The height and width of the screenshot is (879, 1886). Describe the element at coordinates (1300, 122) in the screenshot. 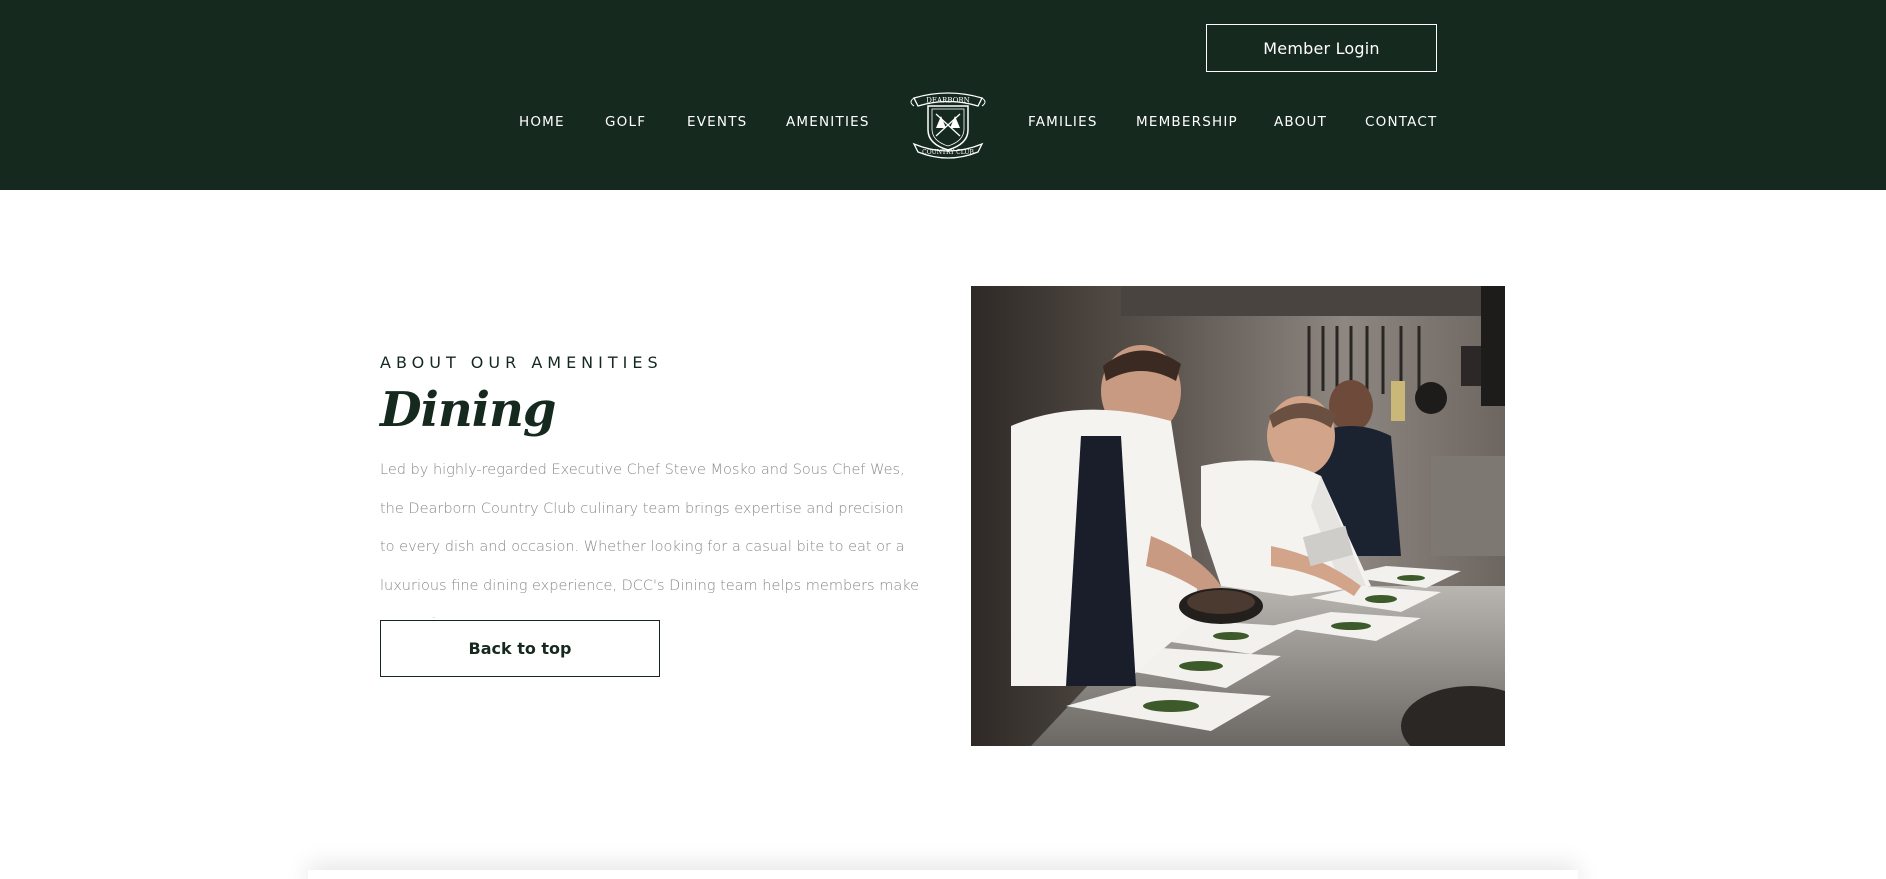

I see `nav-item-about: ABOUT` at that location.